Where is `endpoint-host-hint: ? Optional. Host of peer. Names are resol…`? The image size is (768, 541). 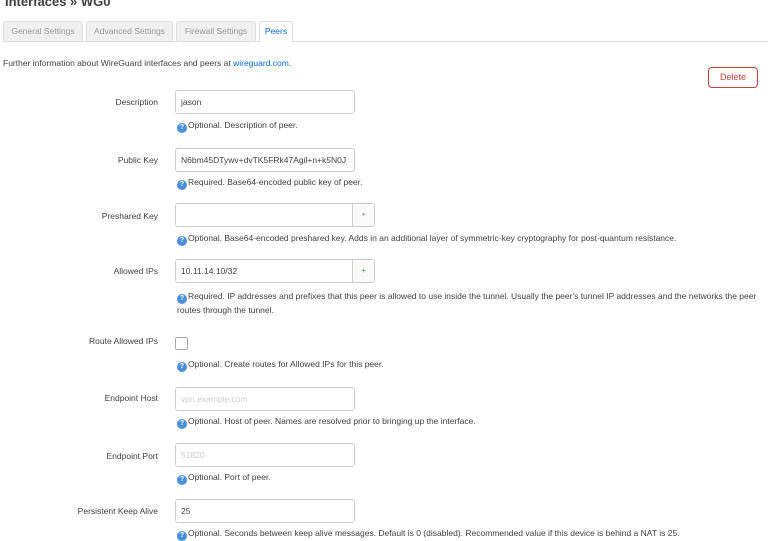 endpoint-host-hint: ? Optional. Host of peer. Names are resol… is located at coordinates (326, 422).